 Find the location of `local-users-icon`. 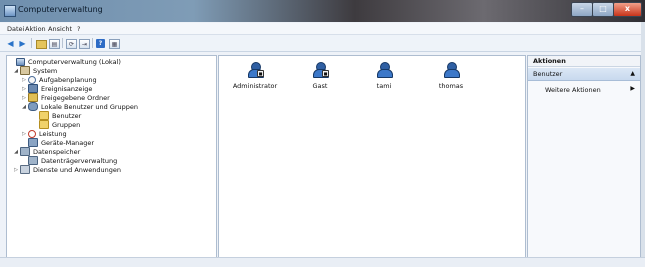

local-users-icon is located at coordinates (33, 106).